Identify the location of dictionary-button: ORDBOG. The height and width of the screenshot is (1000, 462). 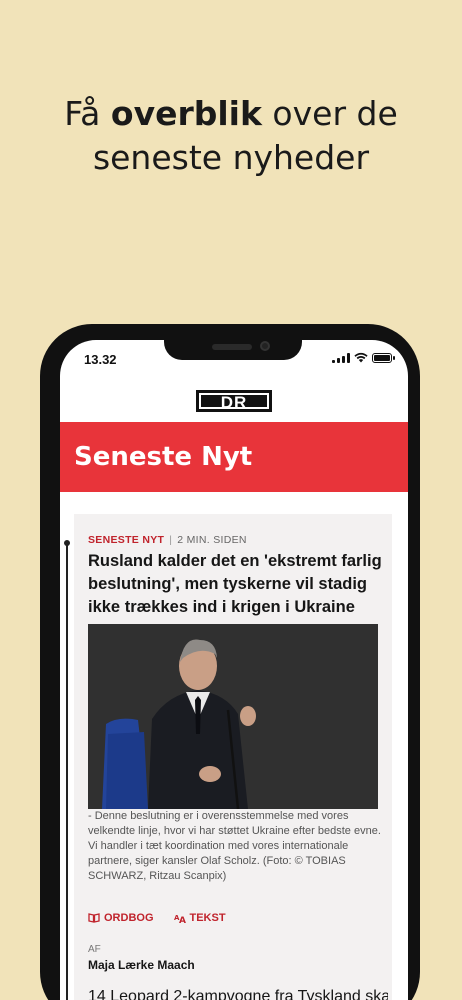
(121, 918).